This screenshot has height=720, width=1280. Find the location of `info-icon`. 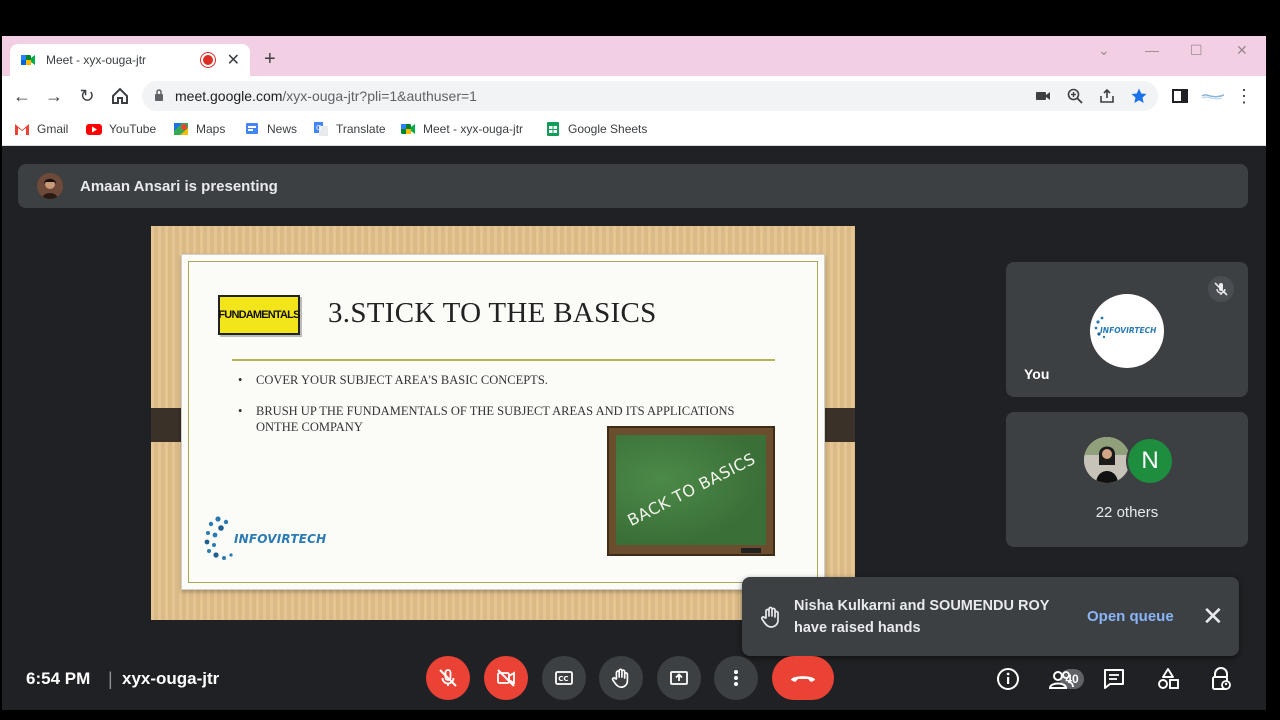

info-icon is located at coordinates (1008, 679).